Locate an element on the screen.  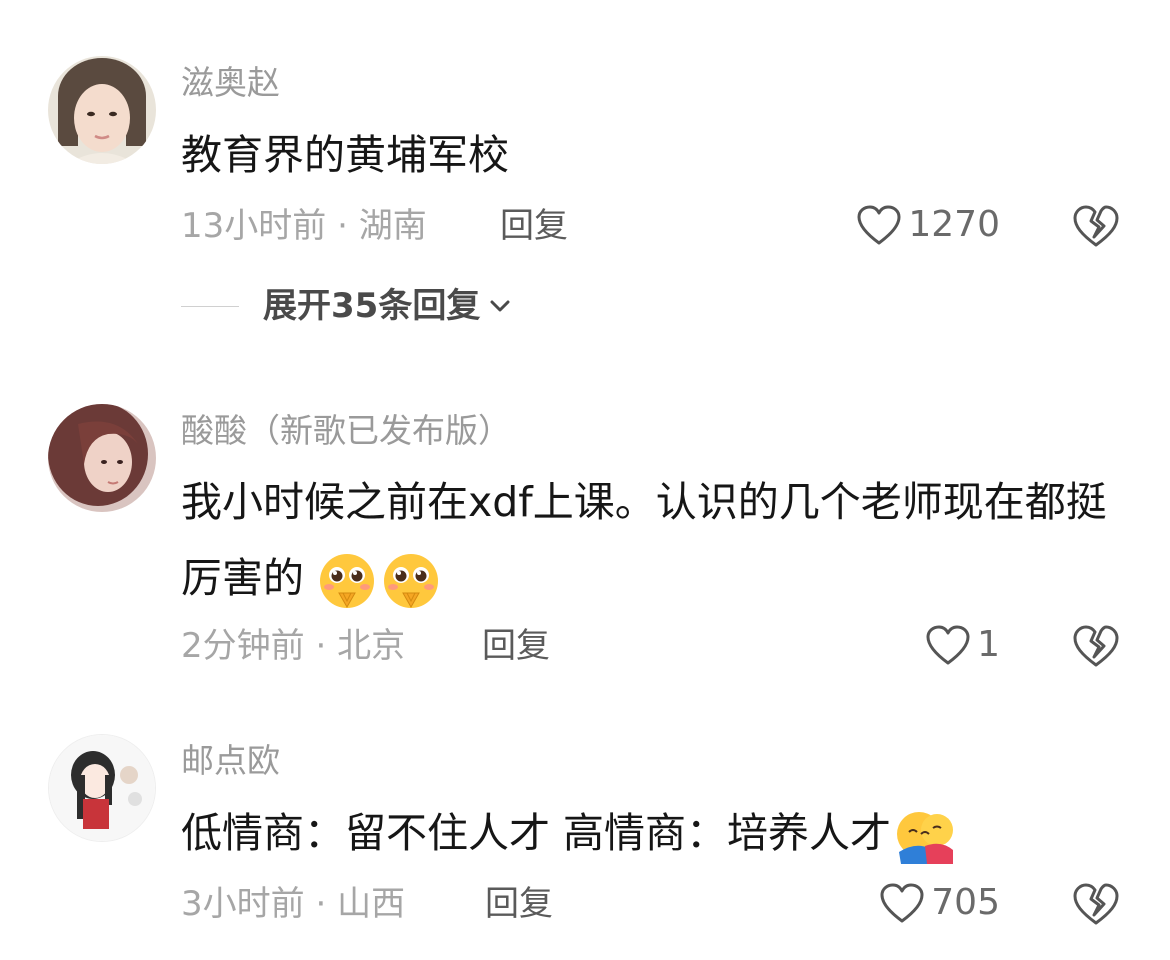
expand-replies-button: 展开35条回复 is located at coordinates (347, 306).